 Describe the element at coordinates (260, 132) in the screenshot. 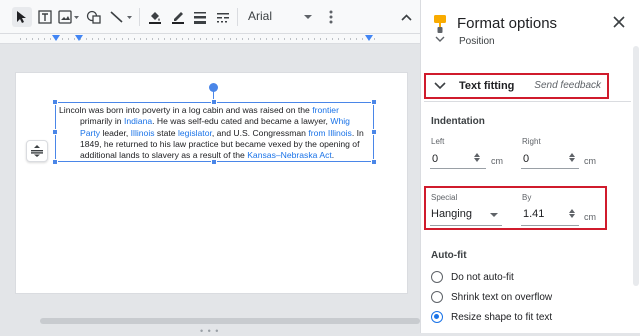

I see `text-run: , and U.S. Congressman` at that location.